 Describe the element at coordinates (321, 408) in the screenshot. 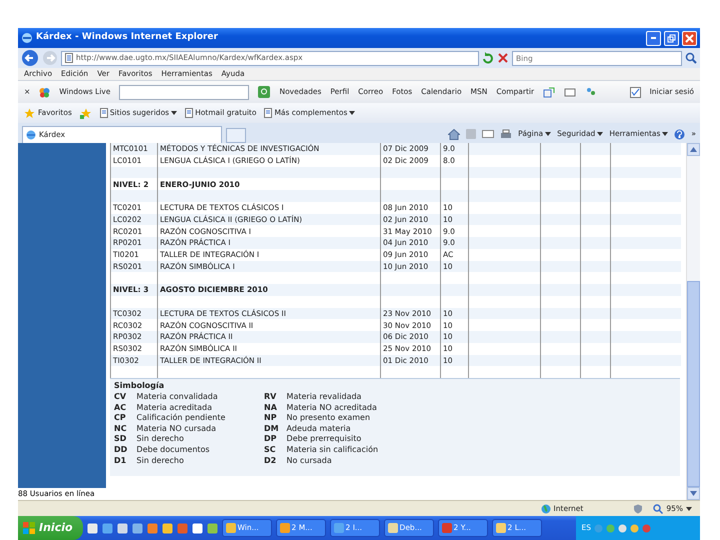

I see `legend-entry: NA Materia NO acreditada` at that location.